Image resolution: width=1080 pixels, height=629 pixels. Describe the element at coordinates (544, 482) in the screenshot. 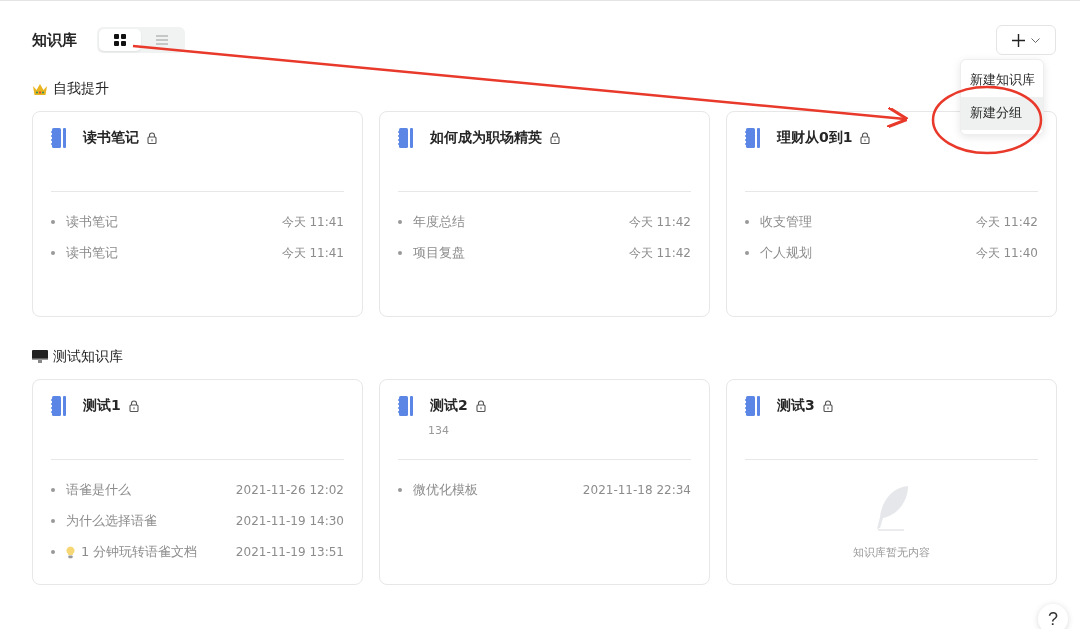

I see `knowledge-base-card: 测试2 134 微优化模板 2021-11-18 22:34` at that location.